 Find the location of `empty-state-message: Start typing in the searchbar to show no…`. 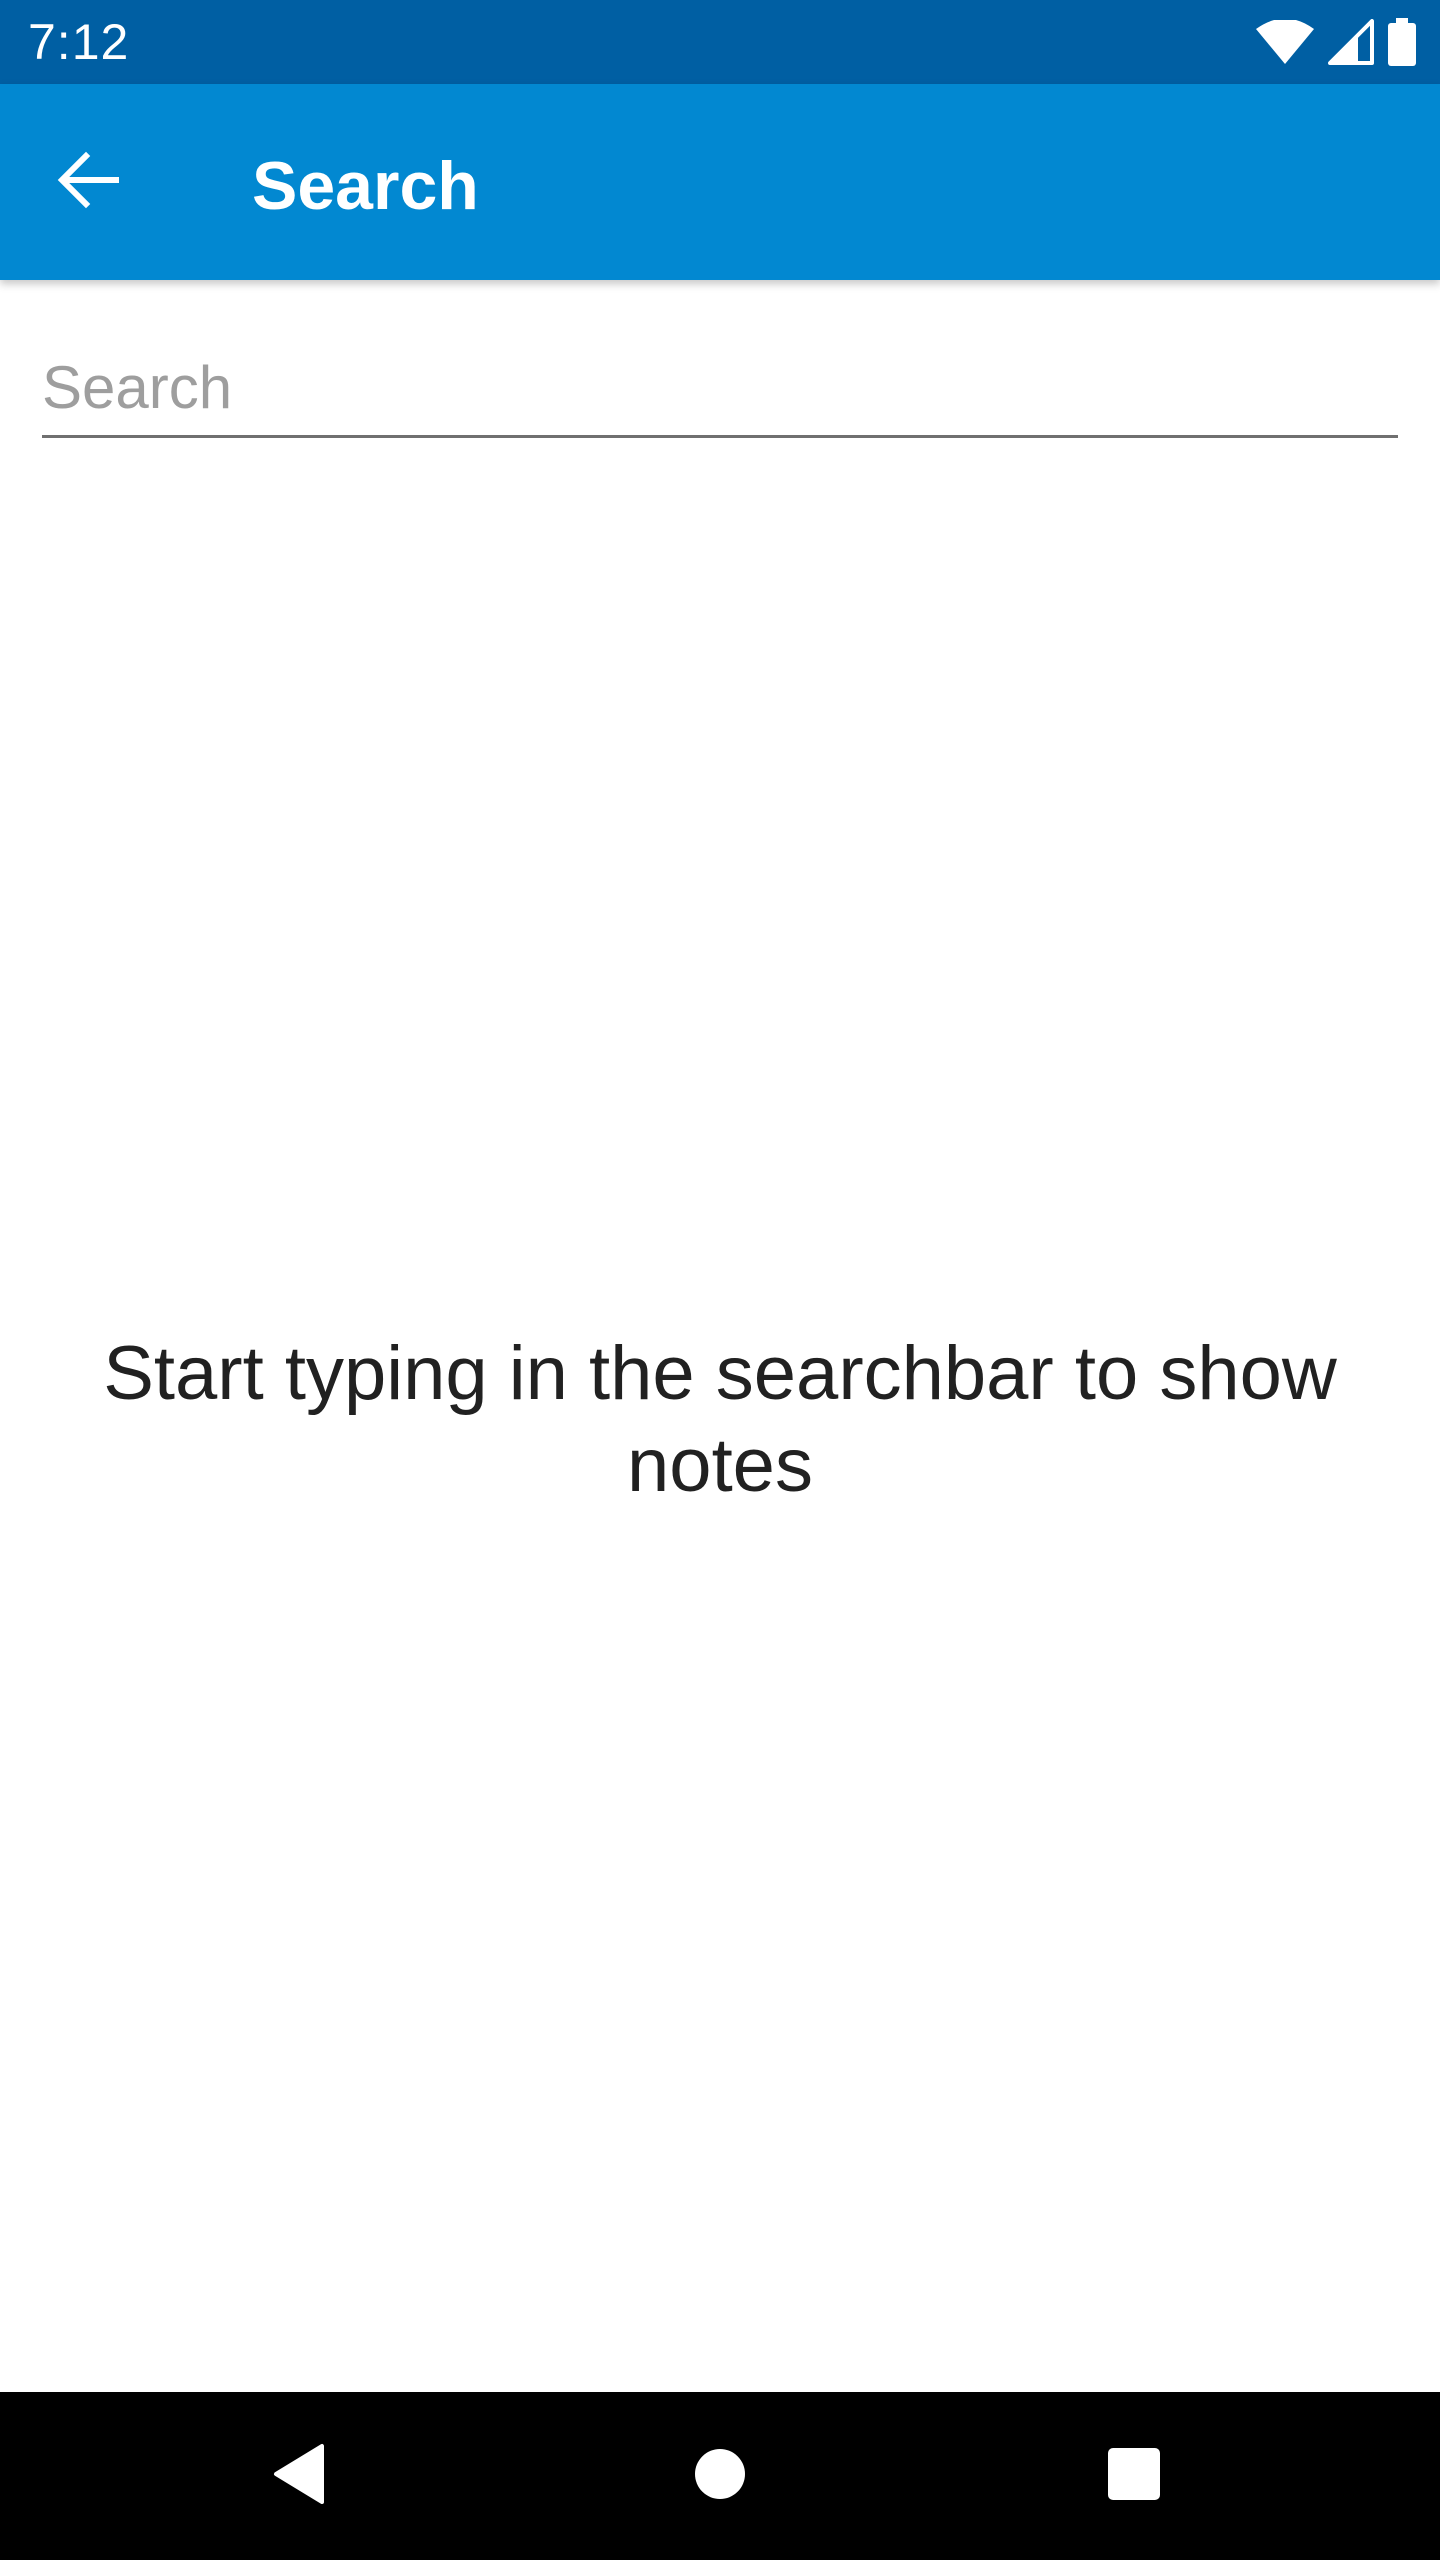

empty-state-message: Start typing in the searchbar to show no… is located at coordinates (720, 1419).